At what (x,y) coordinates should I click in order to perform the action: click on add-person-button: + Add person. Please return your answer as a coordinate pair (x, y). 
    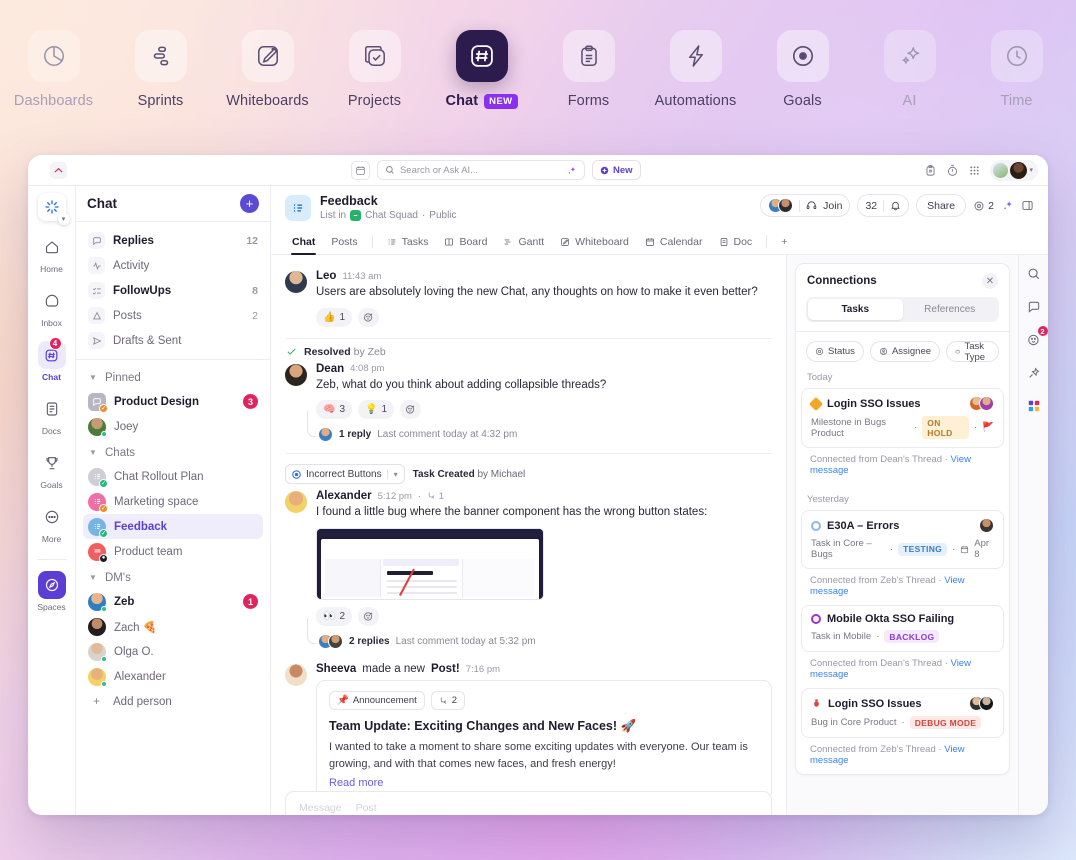
    Looking at the image, I should click on (173, 701).